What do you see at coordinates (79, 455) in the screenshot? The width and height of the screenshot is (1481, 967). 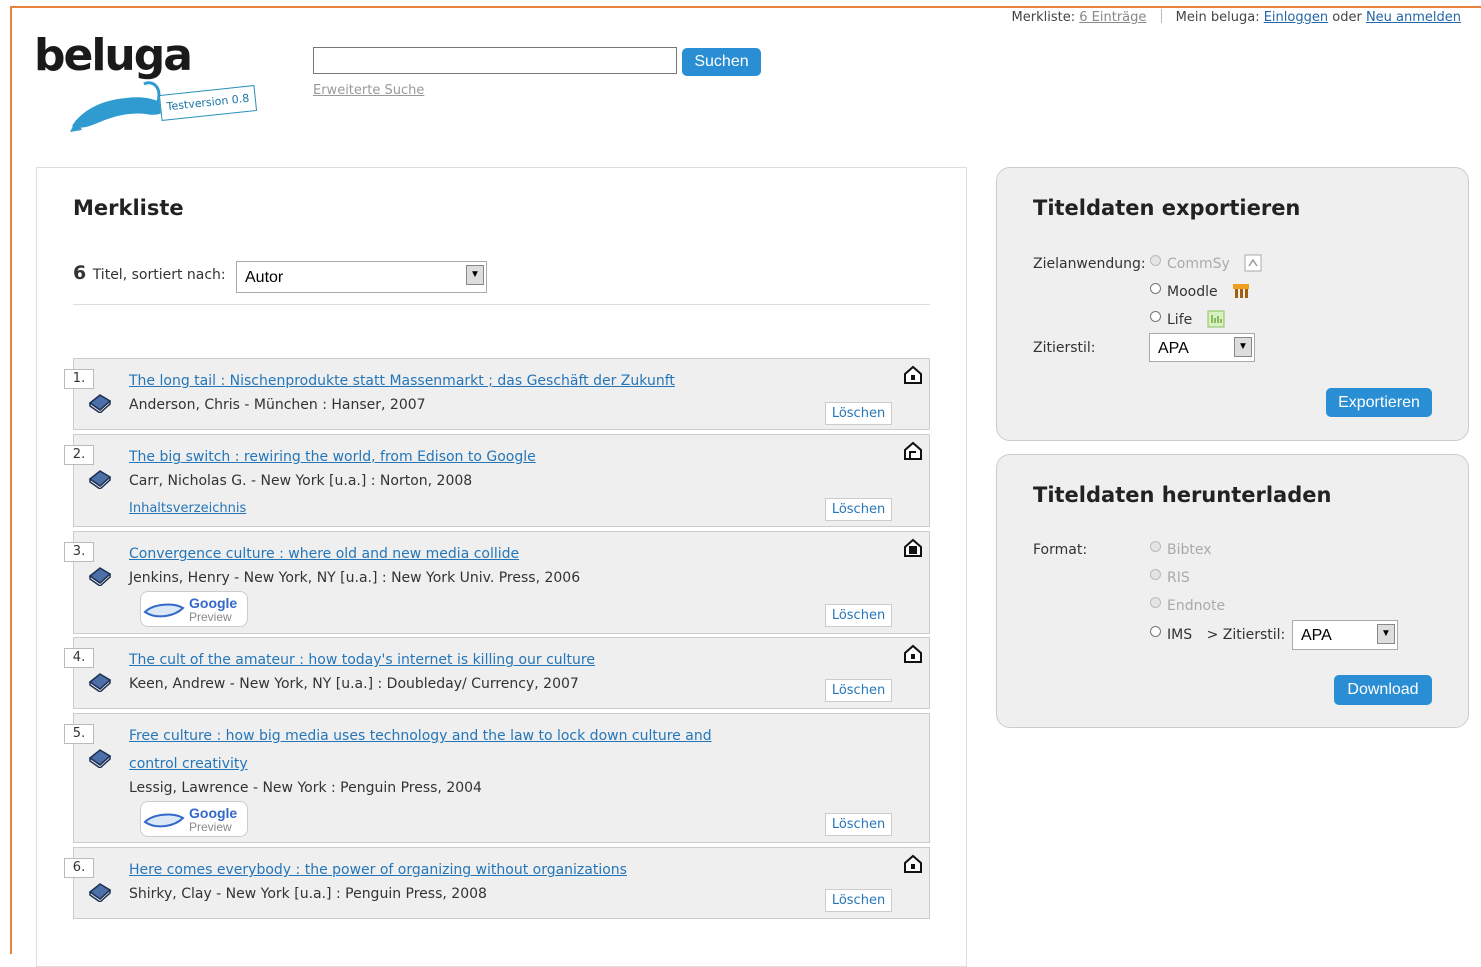 I see `item-number: 2.` at bounding box center [79, 455].